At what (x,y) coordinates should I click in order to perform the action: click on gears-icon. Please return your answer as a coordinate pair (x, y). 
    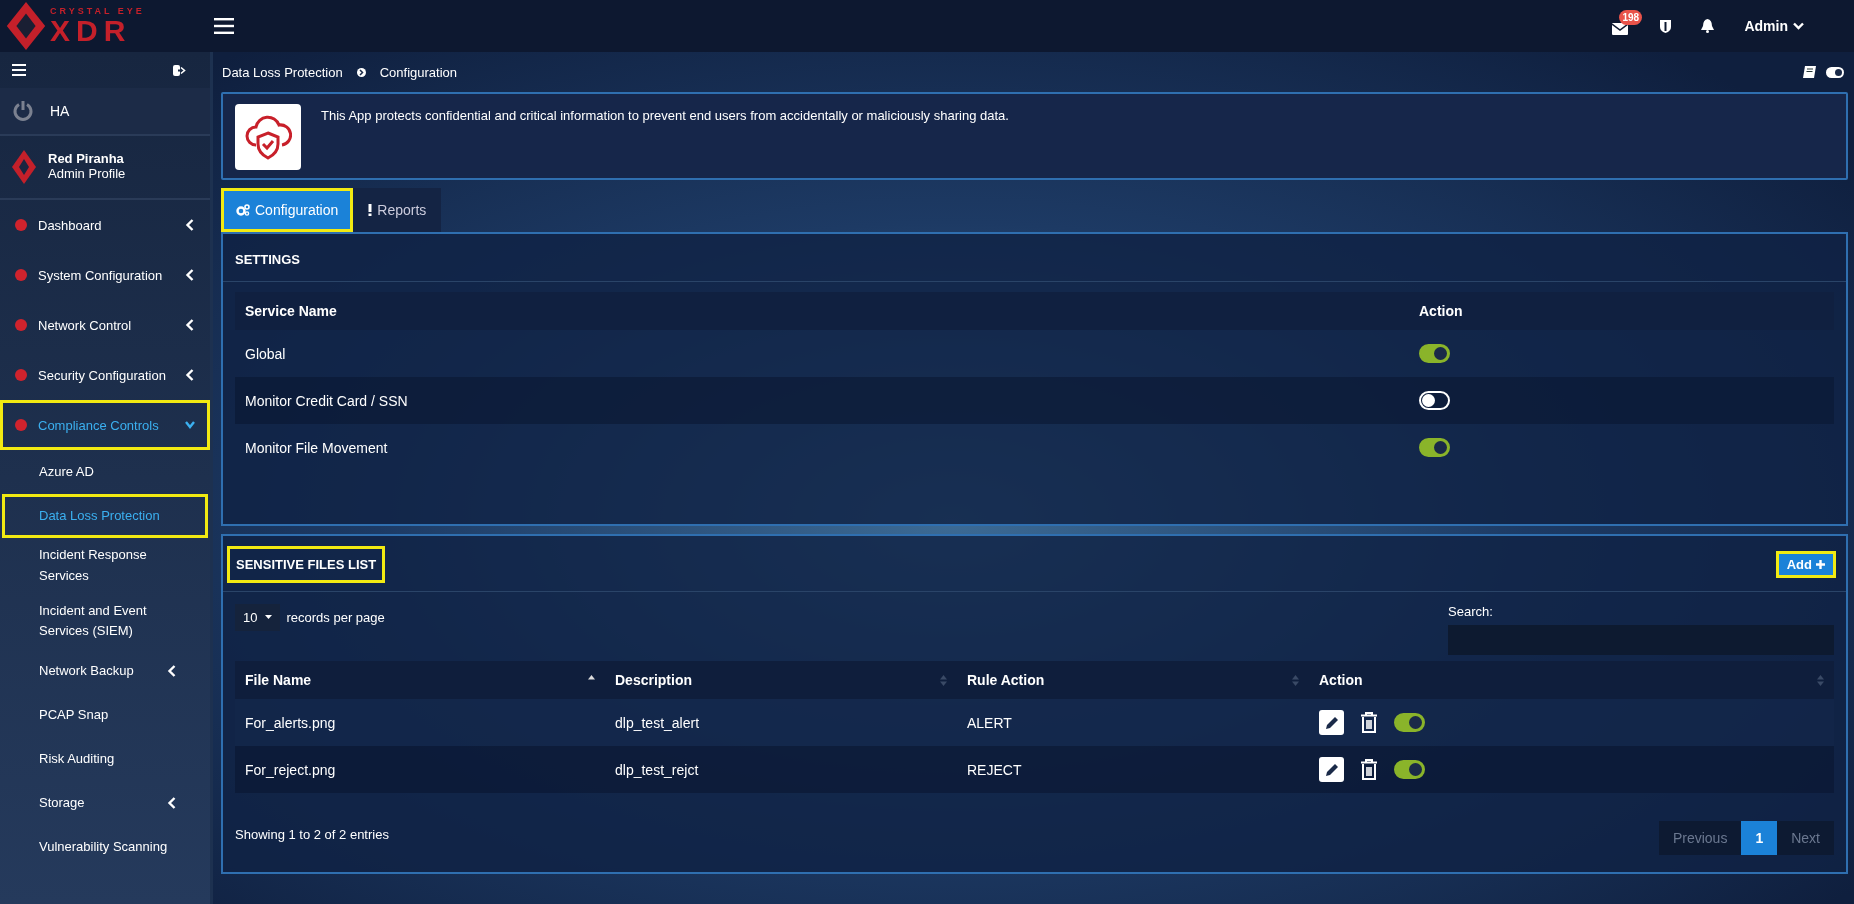
    Looking at the image, I should click on (243, 210).